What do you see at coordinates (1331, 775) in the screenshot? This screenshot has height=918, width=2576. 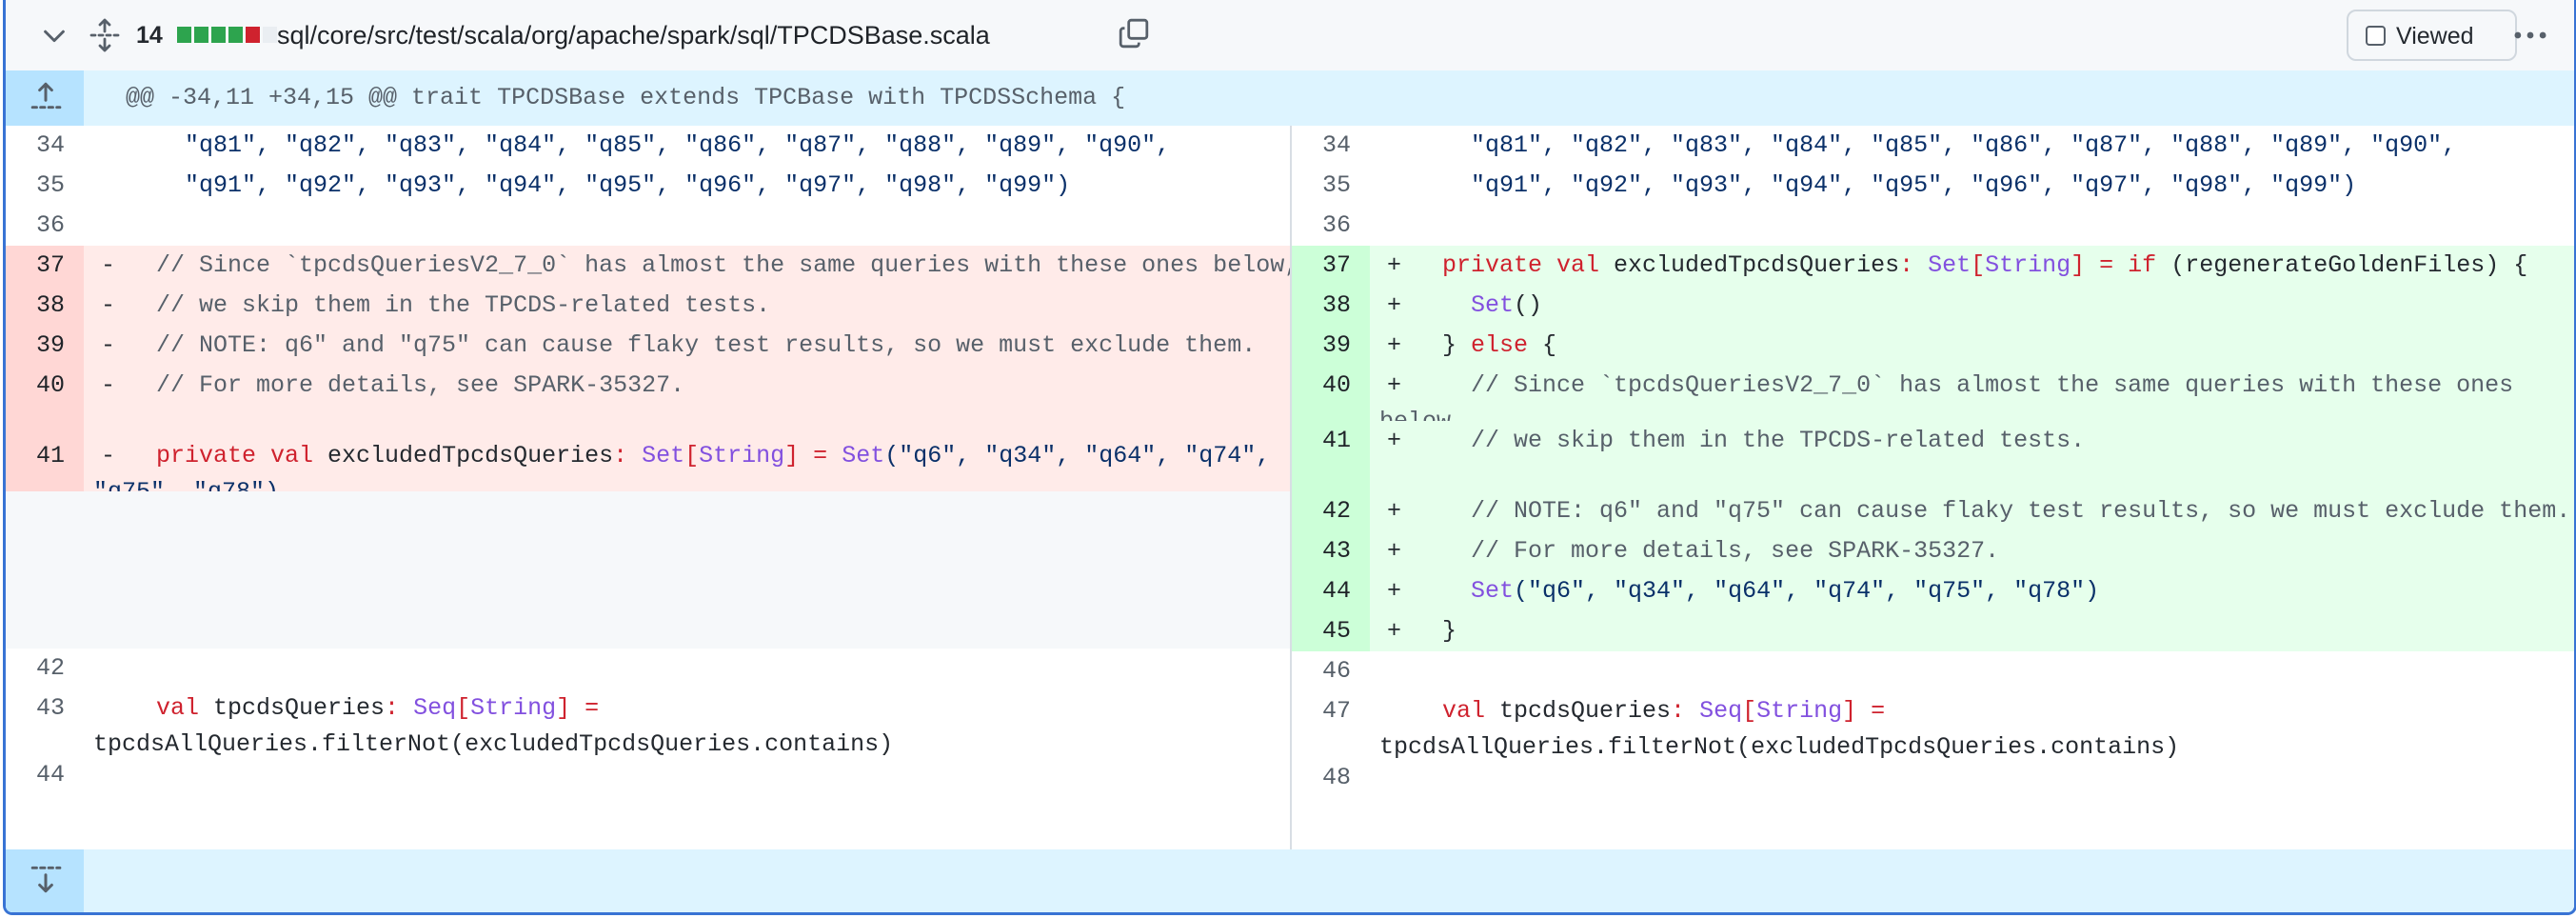 I see `right-line-number: 48` at bounding box center [1331, 775].